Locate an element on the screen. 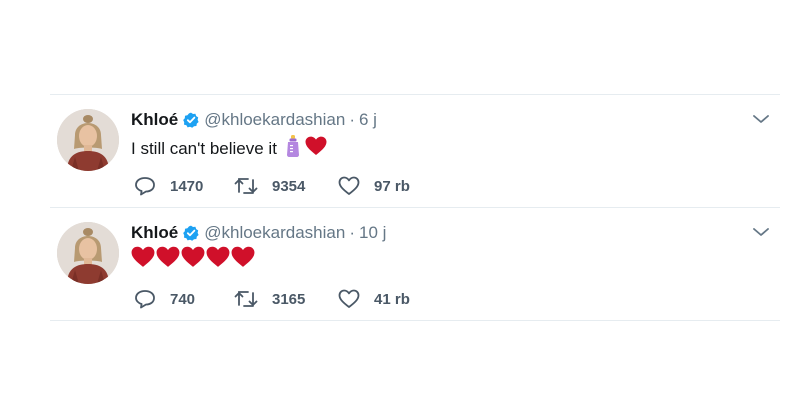  retweet-button: 3165 is located at coordinates (286, 299).